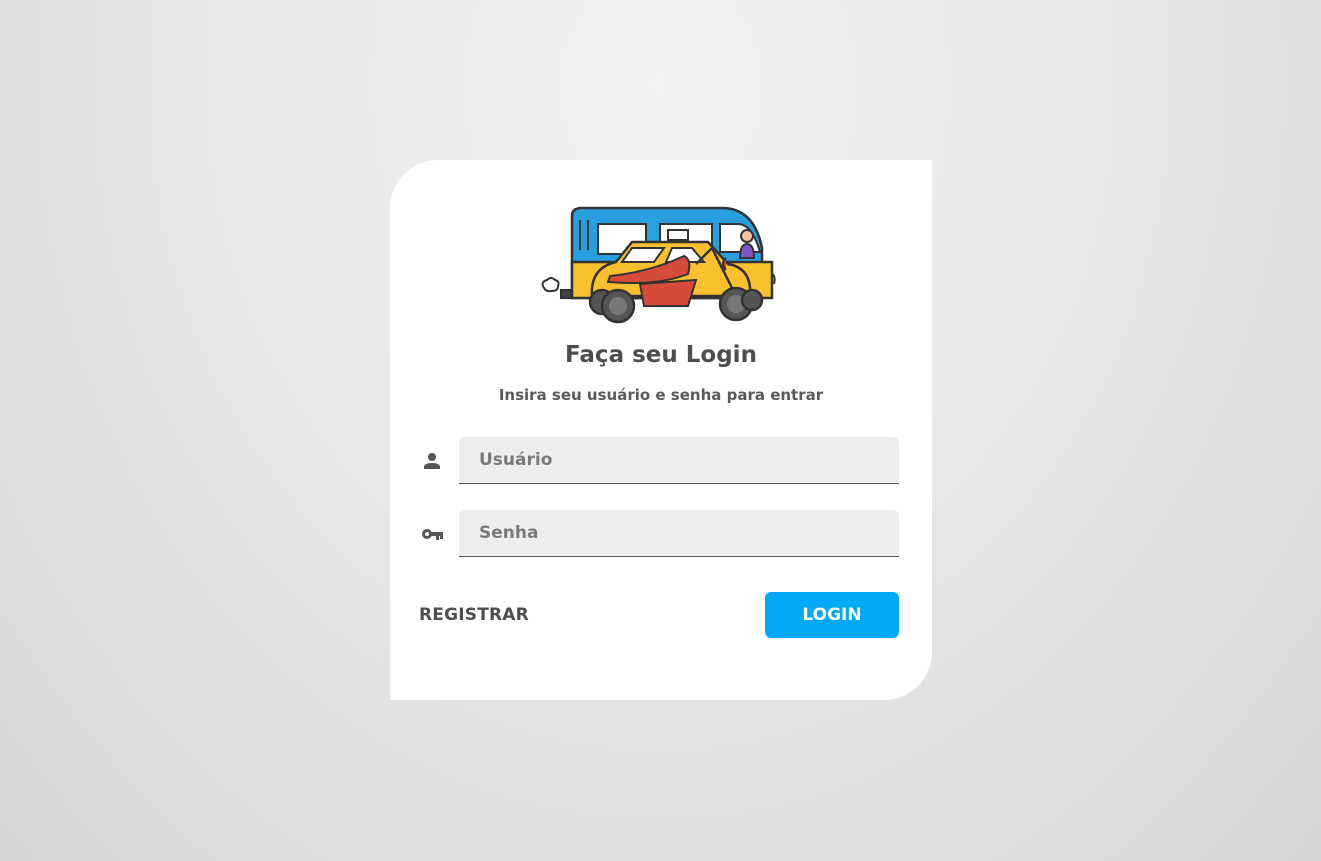 This screenshot has height=861, width=1321. Describe the element at coordinates (432, 534) in the screenshot. I see `key-icon` at that location.